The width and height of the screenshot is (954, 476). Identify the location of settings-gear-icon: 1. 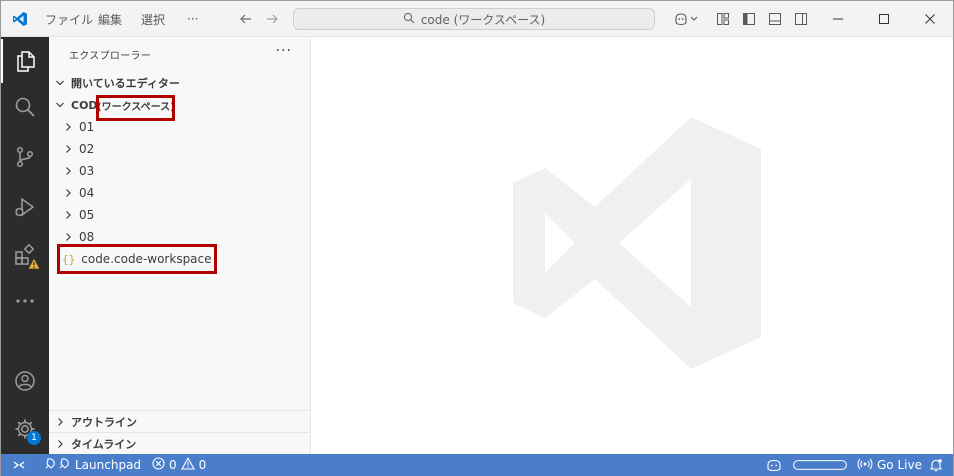
(25, 429).